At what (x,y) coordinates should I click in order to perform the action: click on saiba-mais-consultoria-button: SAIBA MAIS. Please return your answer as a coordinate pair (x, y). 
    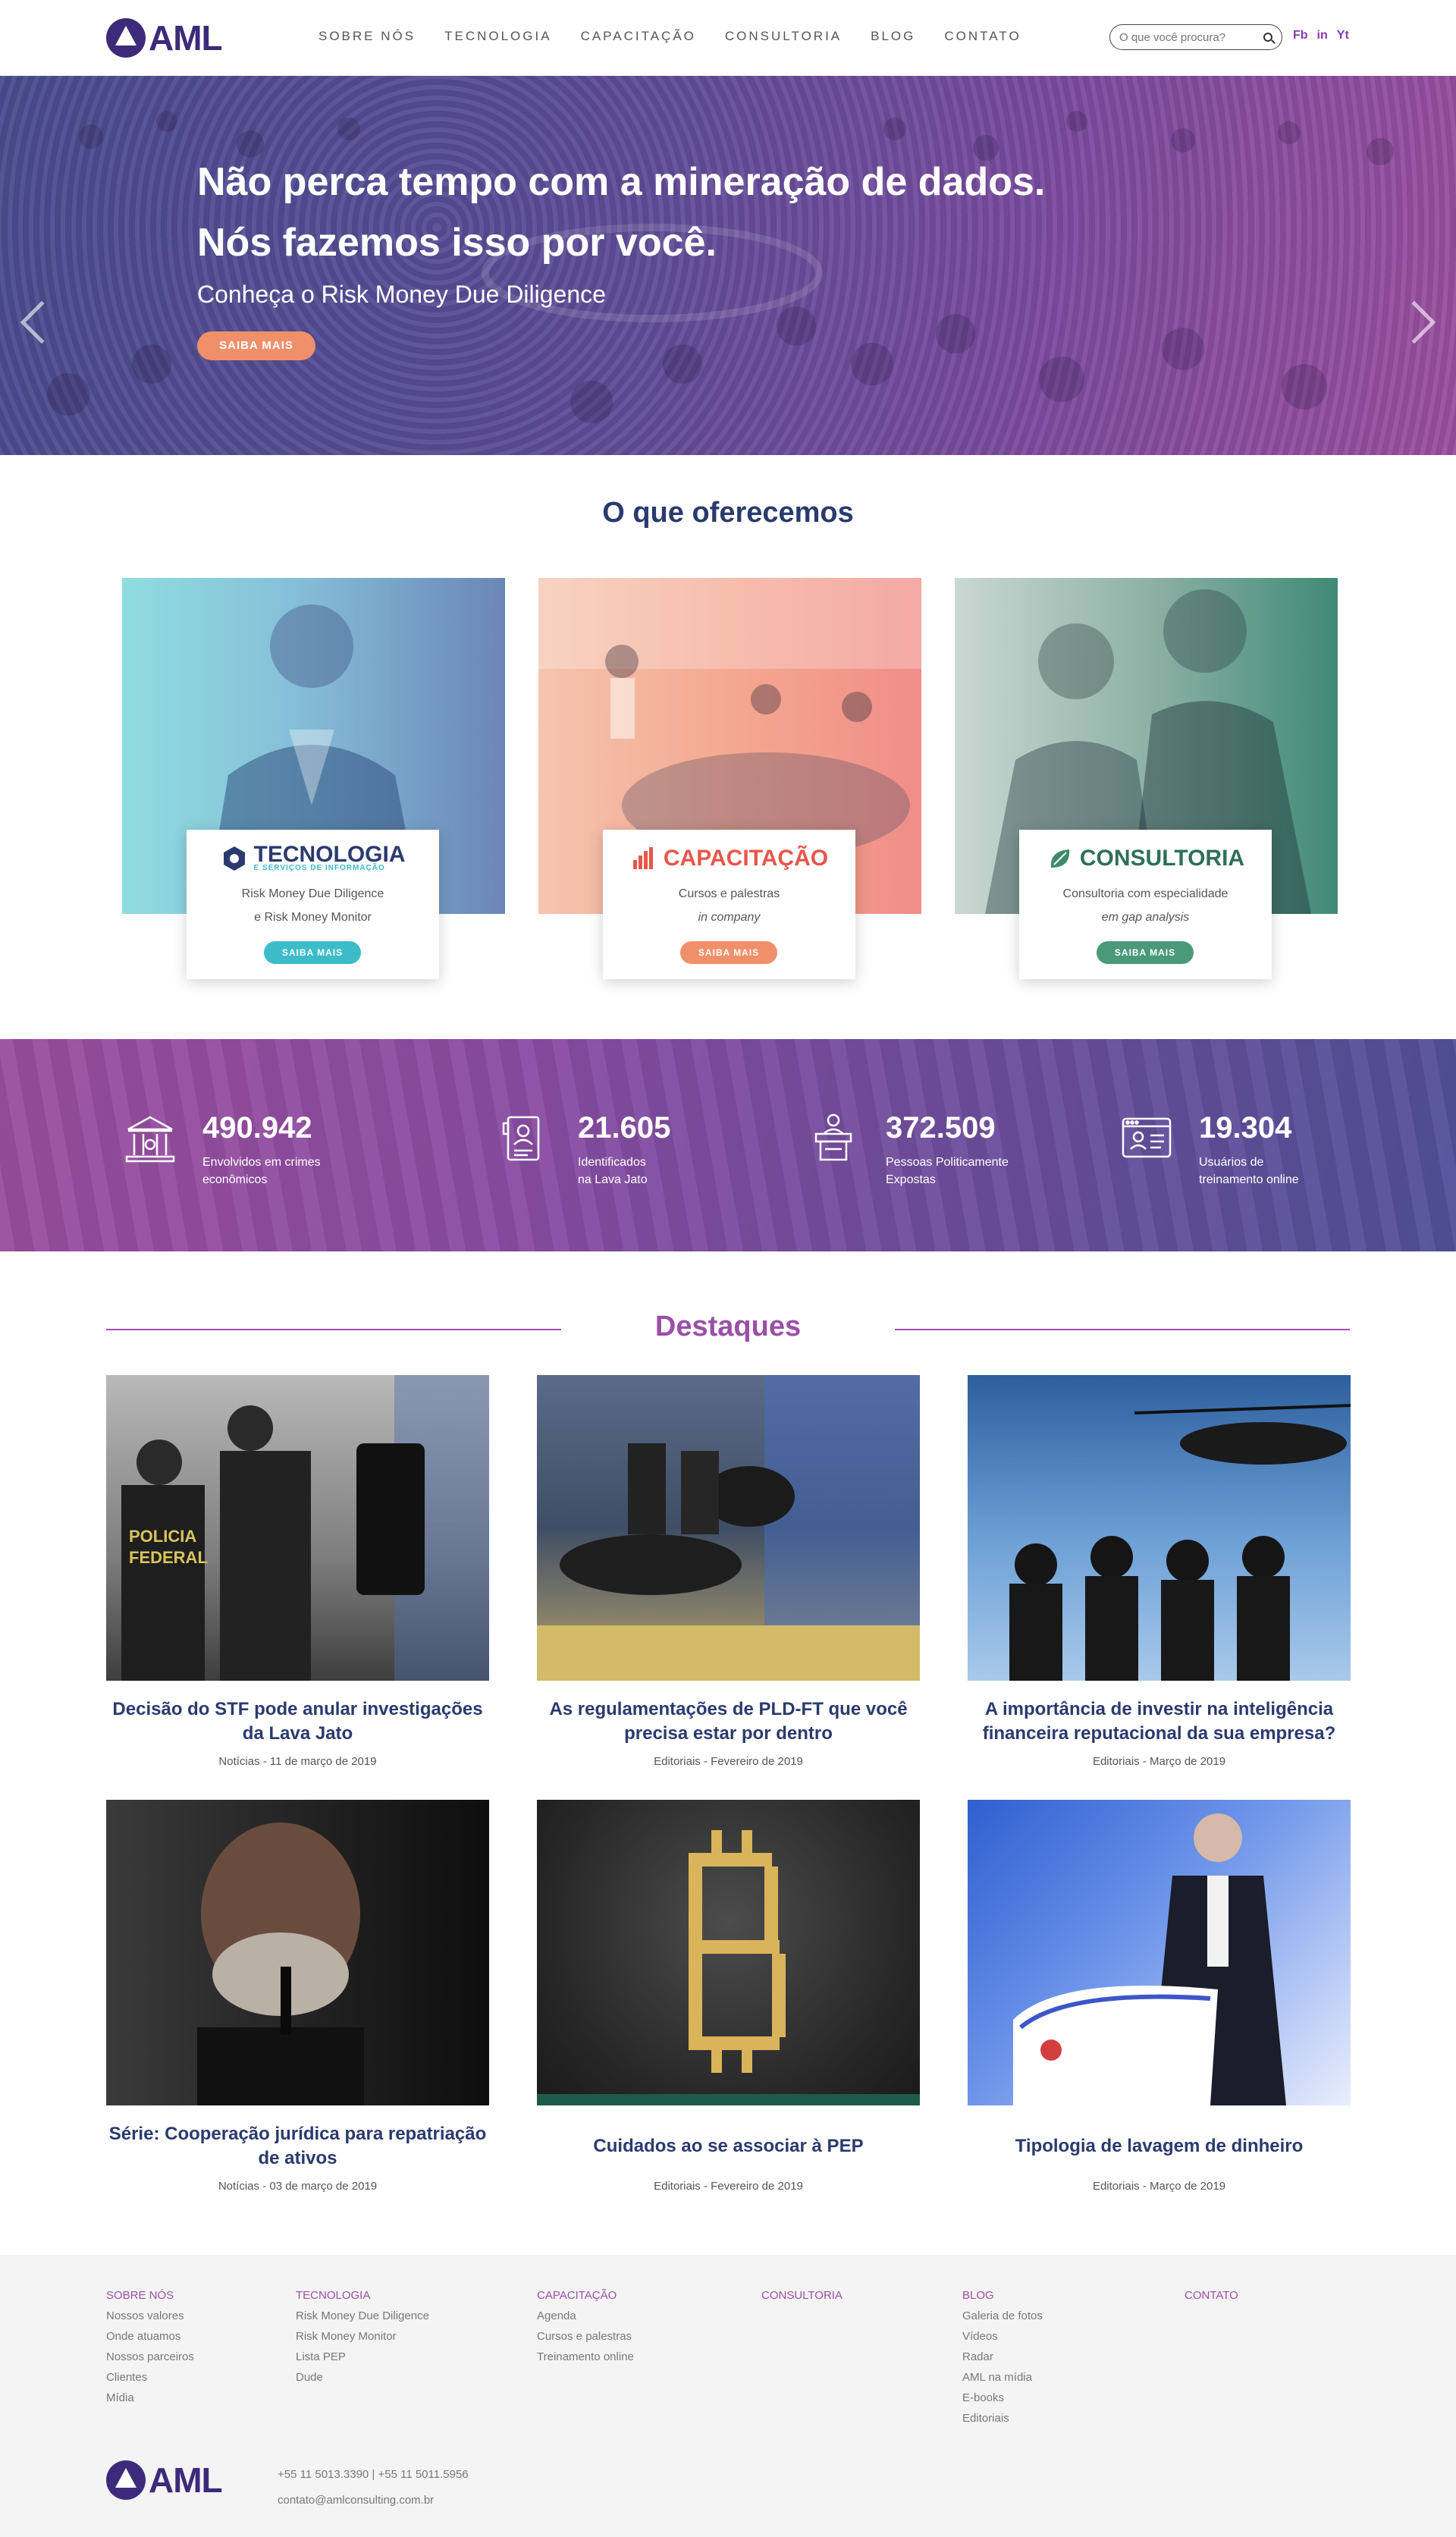
    Looking at the image, I should click on (1145, 952).